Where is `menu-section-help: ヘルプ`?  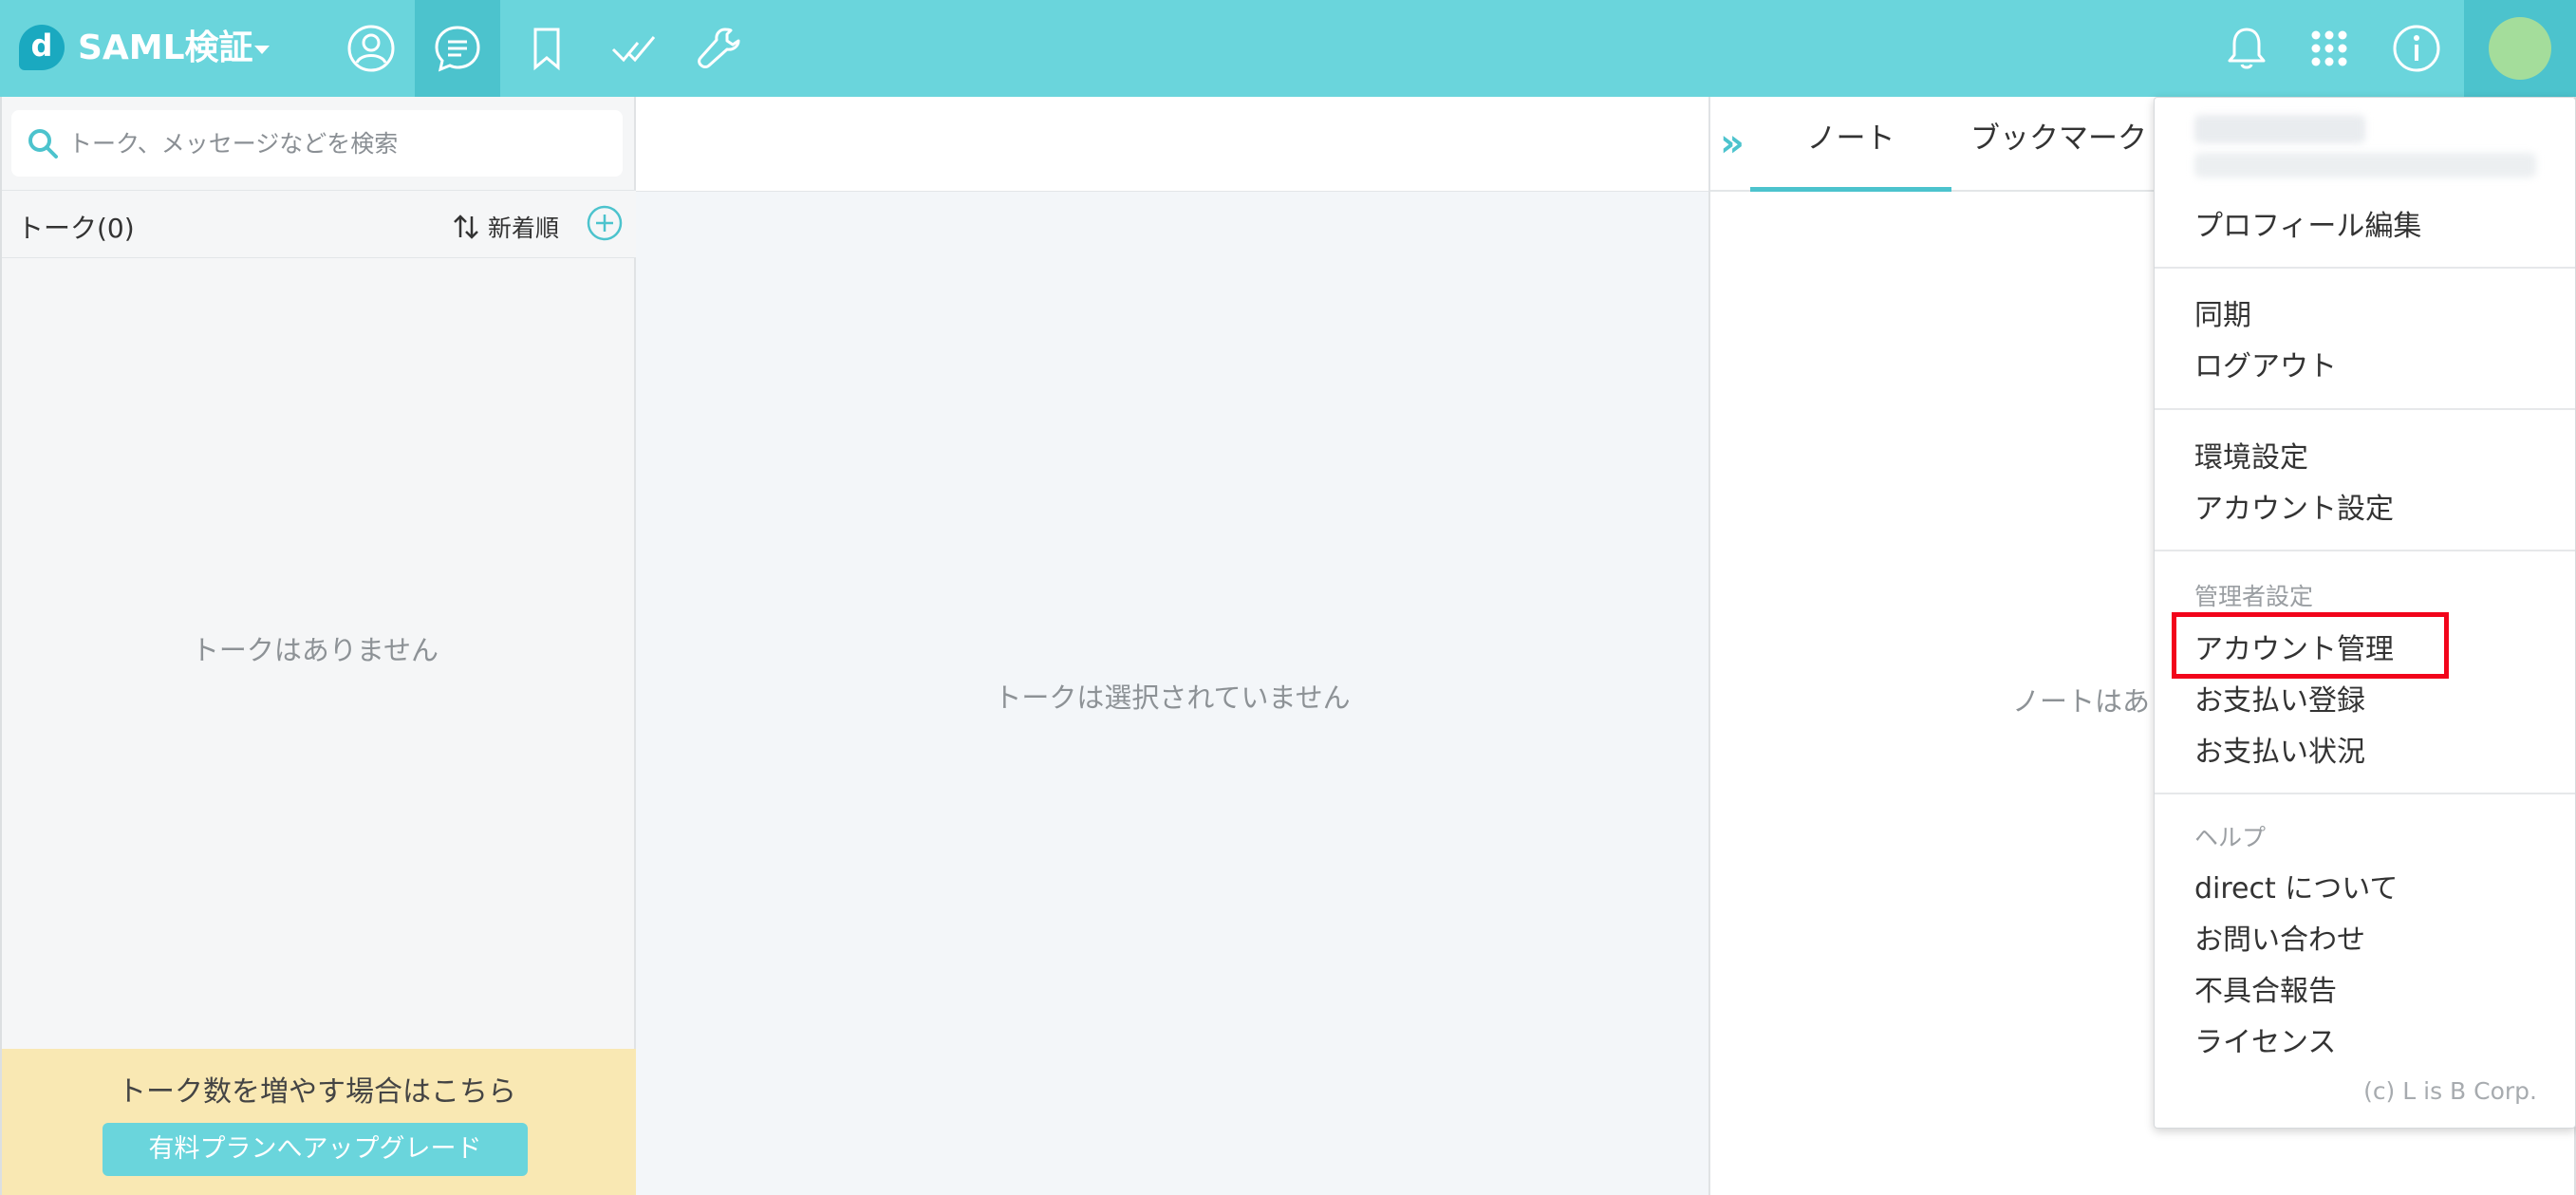
menu-section-help: ヘルプ is located at coordinates (2230, 837).